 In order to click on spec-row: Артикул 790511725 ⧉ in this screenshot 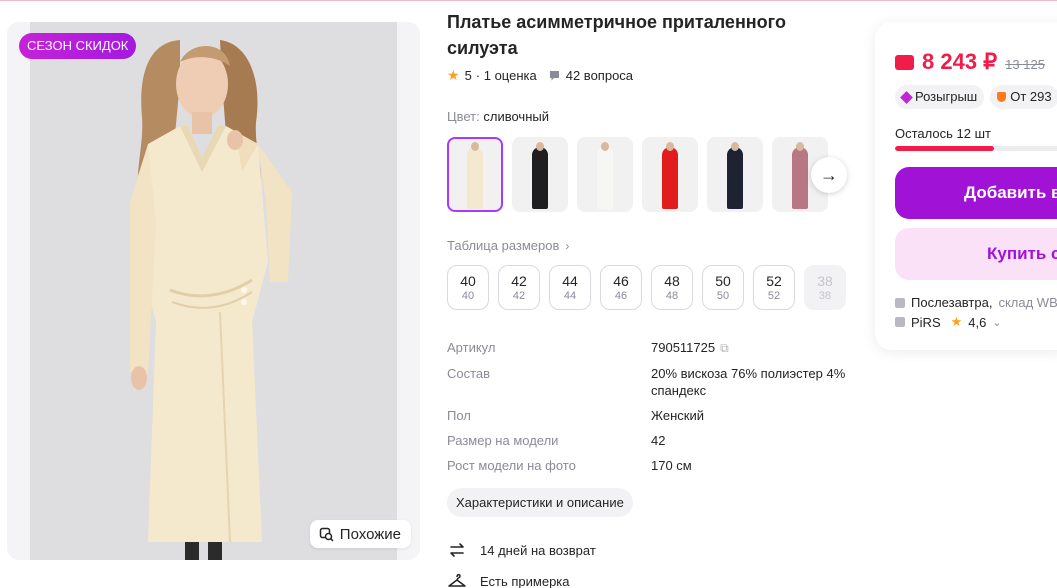, I will do `click(647, 348)`.